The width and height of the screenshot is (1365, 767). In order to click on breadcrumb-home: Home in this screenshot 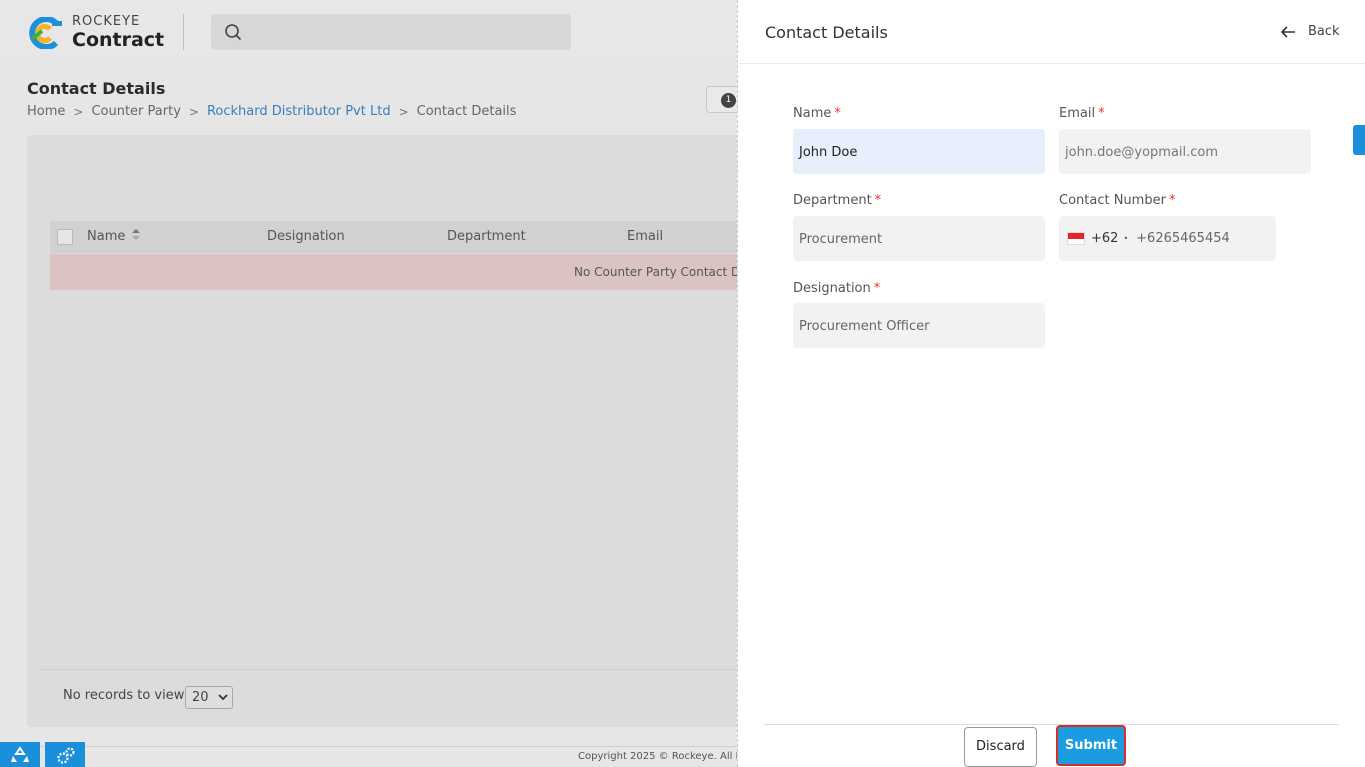, I will do `click(46, 111)`.